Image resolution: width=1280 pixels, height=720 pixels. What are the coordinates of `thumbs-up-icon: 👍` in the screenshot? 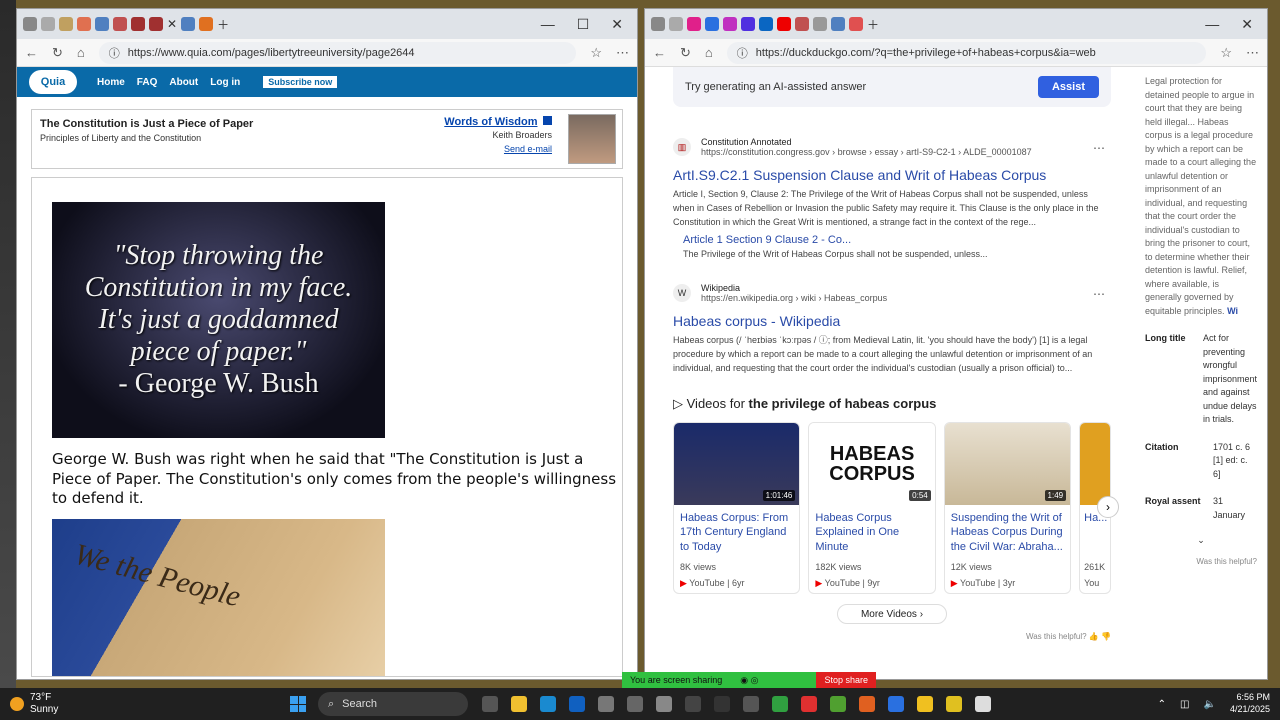 It's located at (1094, 636).